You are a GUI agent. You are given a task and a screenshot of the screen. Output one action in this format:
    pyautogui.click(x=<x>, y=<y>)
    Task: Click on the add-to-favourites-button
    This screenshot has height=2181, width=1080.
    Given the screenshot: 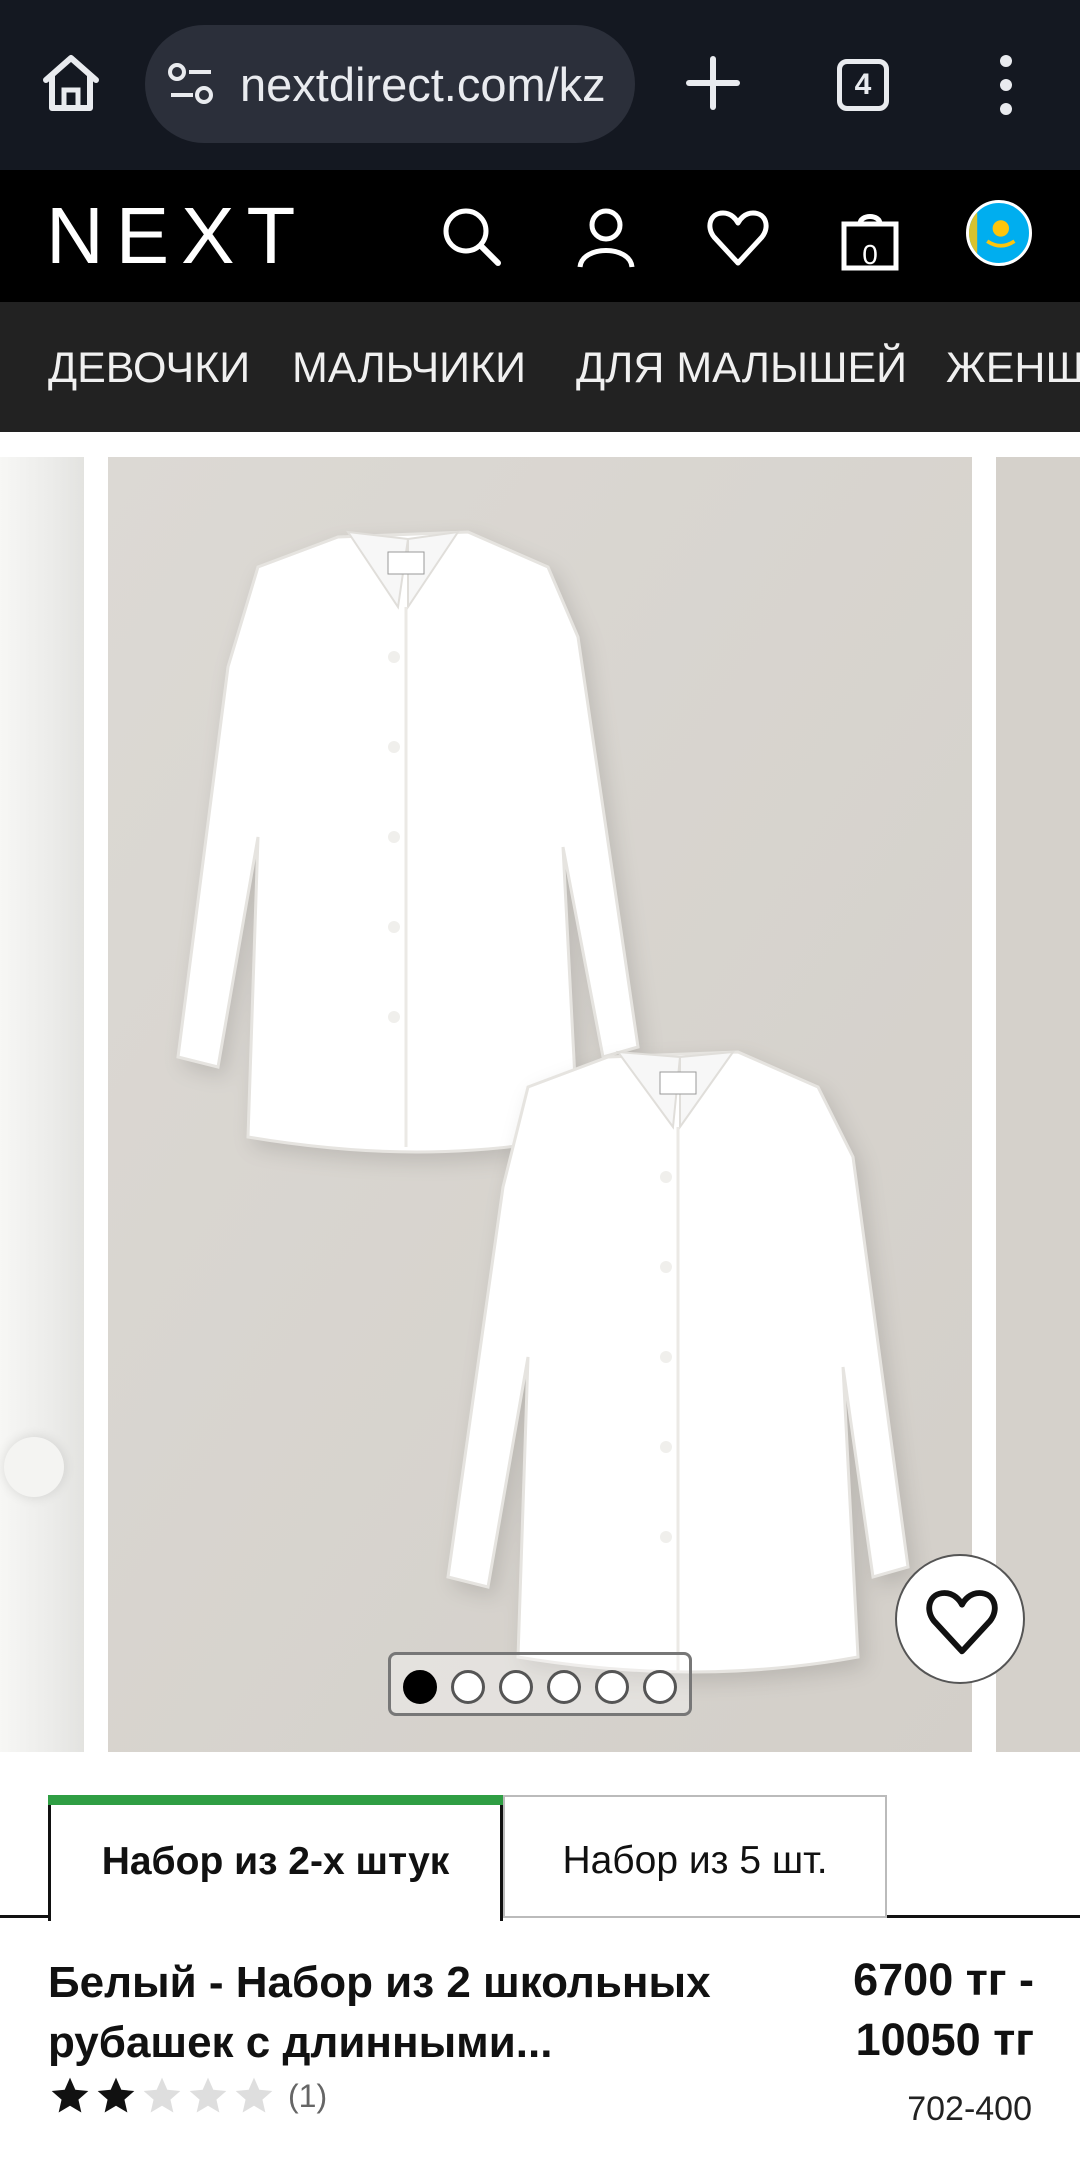 What is the action you would take?
    pyautogui.click(x=960, y=1619)
    